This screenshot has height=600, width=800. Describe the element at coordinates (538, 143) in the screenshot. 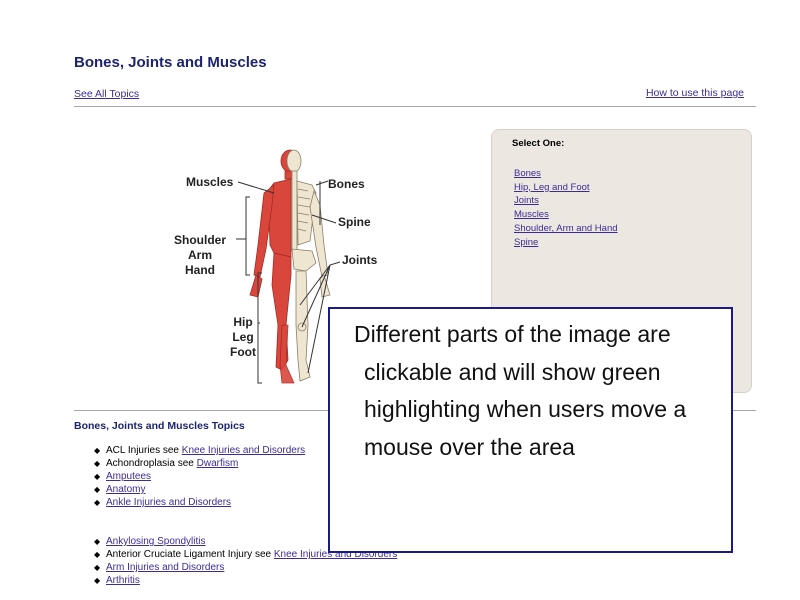

I see `select-heading: Select One:` at that location.